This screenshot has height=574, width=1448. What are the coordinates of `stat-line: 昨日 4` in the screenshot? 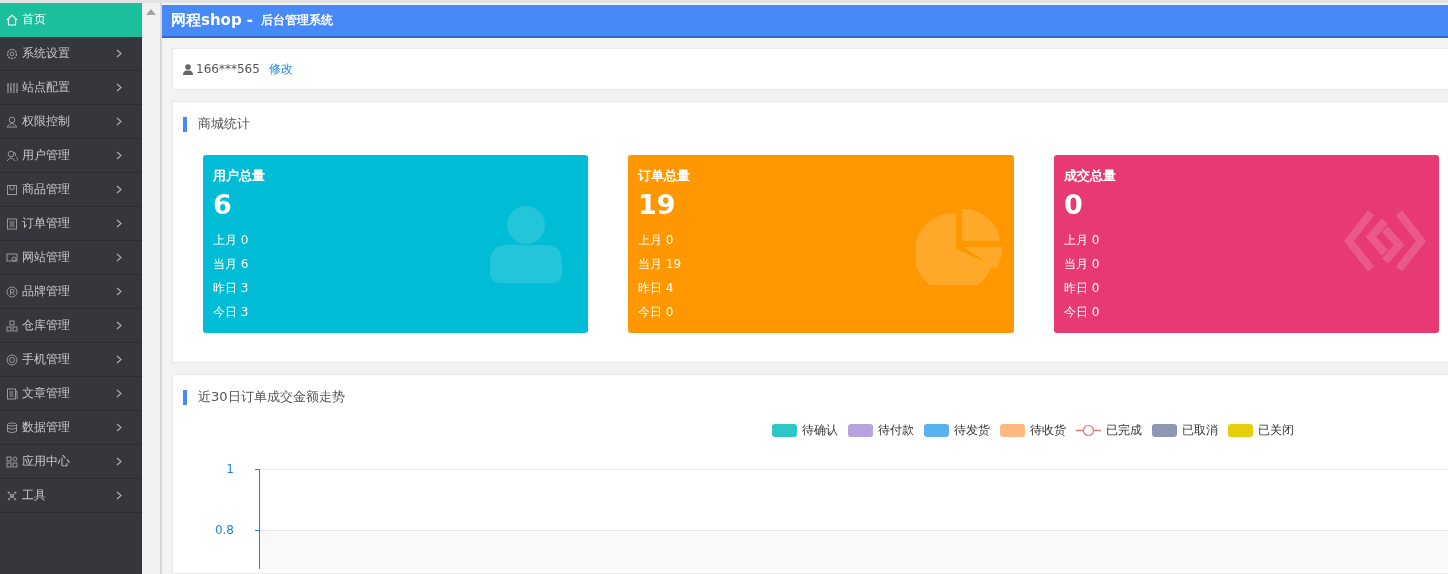 It's located at (656, 288).